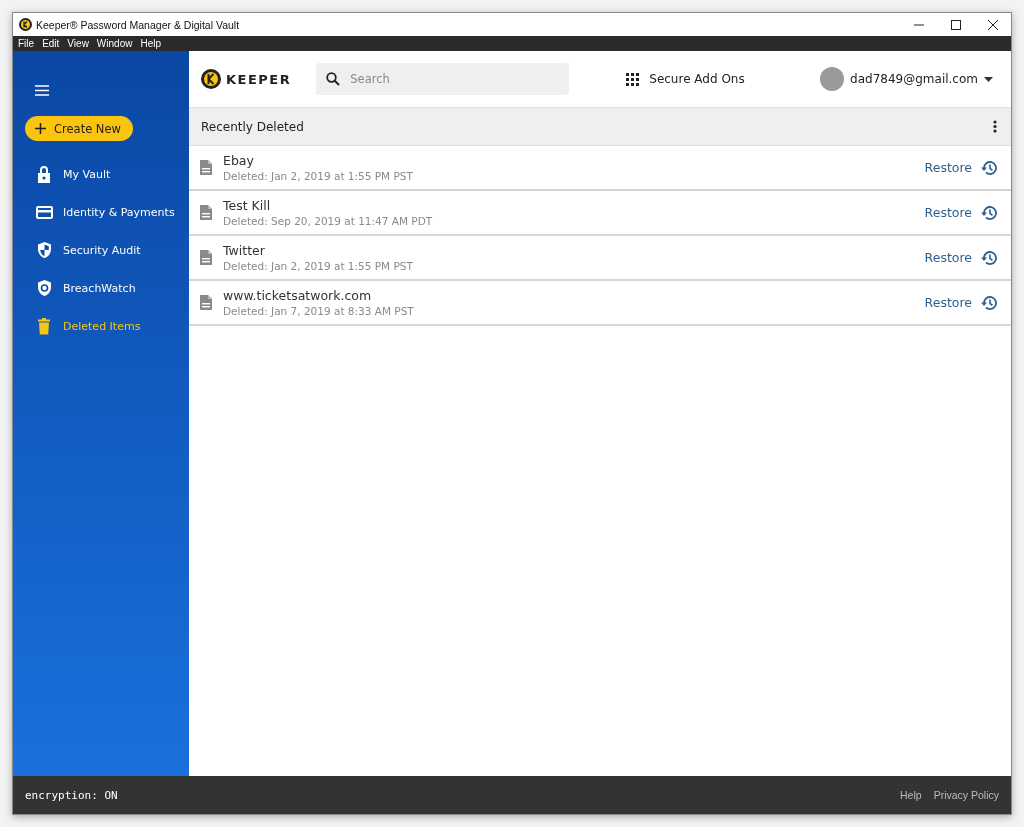 Image resolution: width=1024 pixels, height=827 pixels. Describe the element at coordinates (26, 43) in the screenshot. I see `menu-item: File` at that location.